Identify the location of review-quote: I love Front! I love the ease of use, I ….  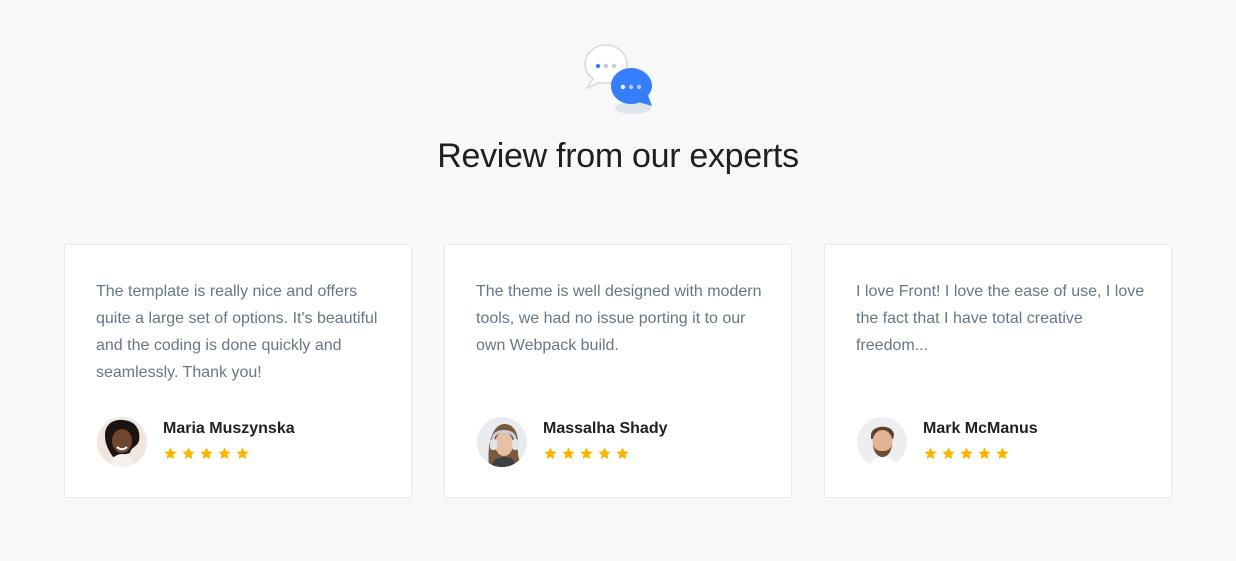
(1000, 318).